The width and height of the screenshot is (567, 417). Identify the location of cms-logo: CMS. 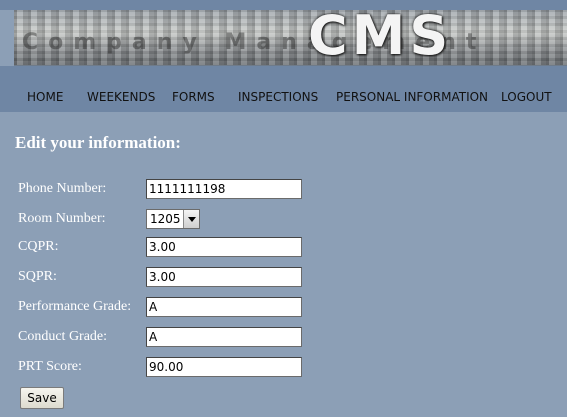
(380, 38).